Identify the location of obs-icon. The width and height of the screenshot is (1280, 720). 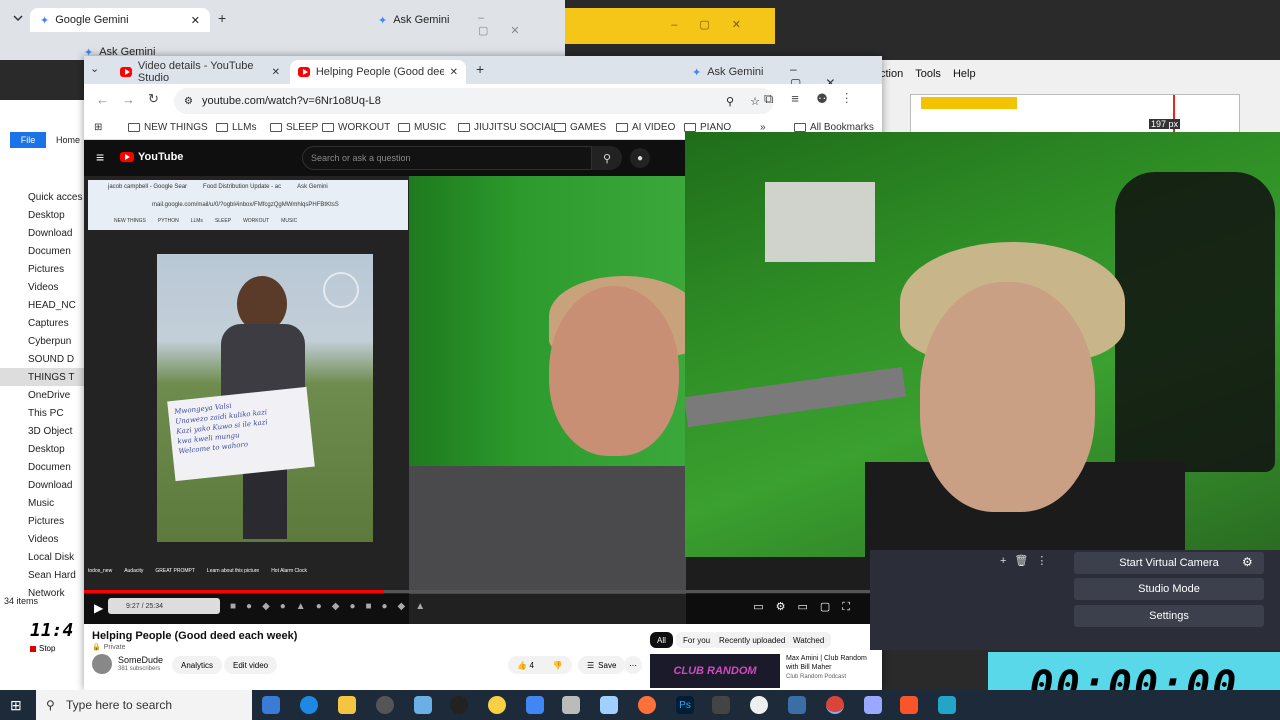
(385, 705).